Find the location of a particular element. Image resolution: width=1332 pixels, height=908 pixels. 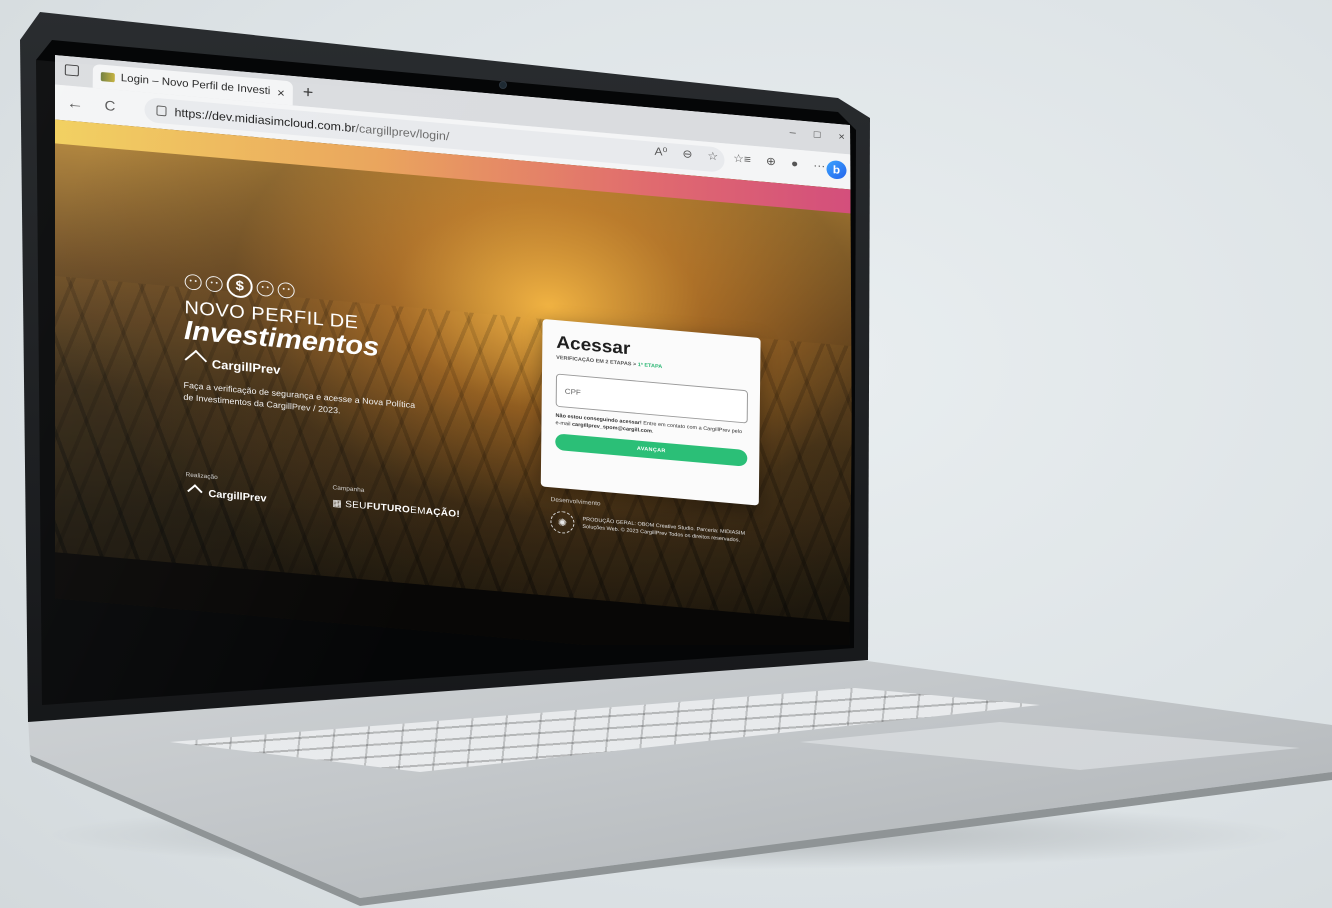

step-label: 1ª ETAPA is located at coordinates (650, 366).